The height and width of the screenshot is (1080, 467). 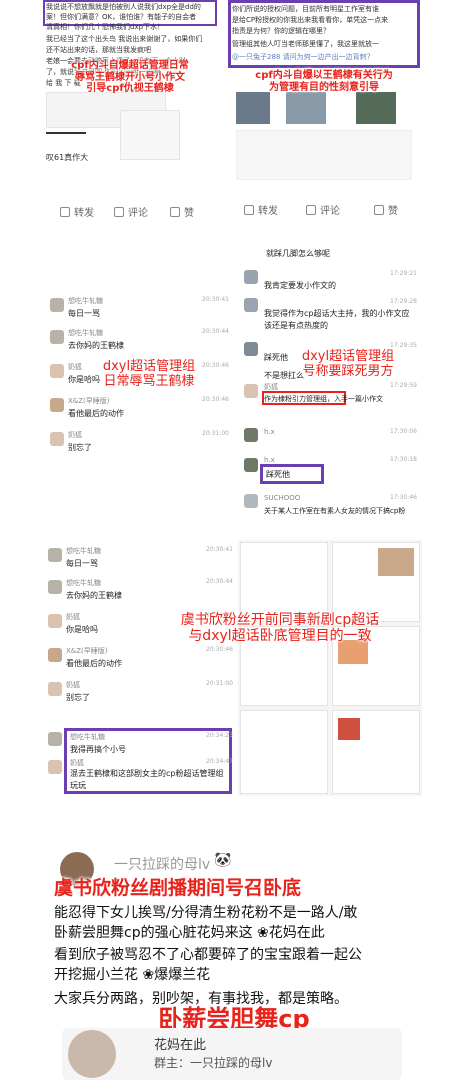 What do you see at coordinates (280, 628) in the screenshot?
I see `annotation-overlay: 虞书欣粉丝开前同事新剧cp超话 与dxyl超话卧底管理目的一致` at bounding box center [280, 628].